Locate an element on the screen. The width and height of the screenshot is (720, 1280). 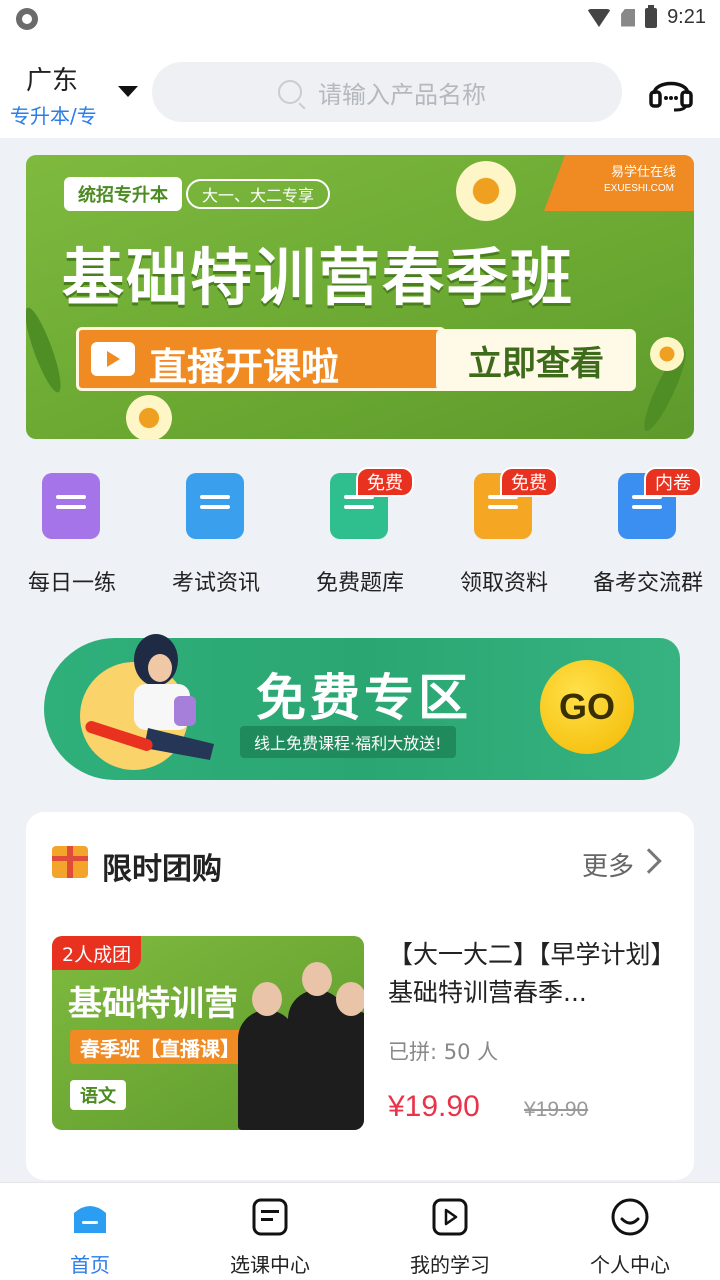
free-zone-banner: 免费专区 线上免费课程·福利大放送! GO is located at coordinates (362, 701).